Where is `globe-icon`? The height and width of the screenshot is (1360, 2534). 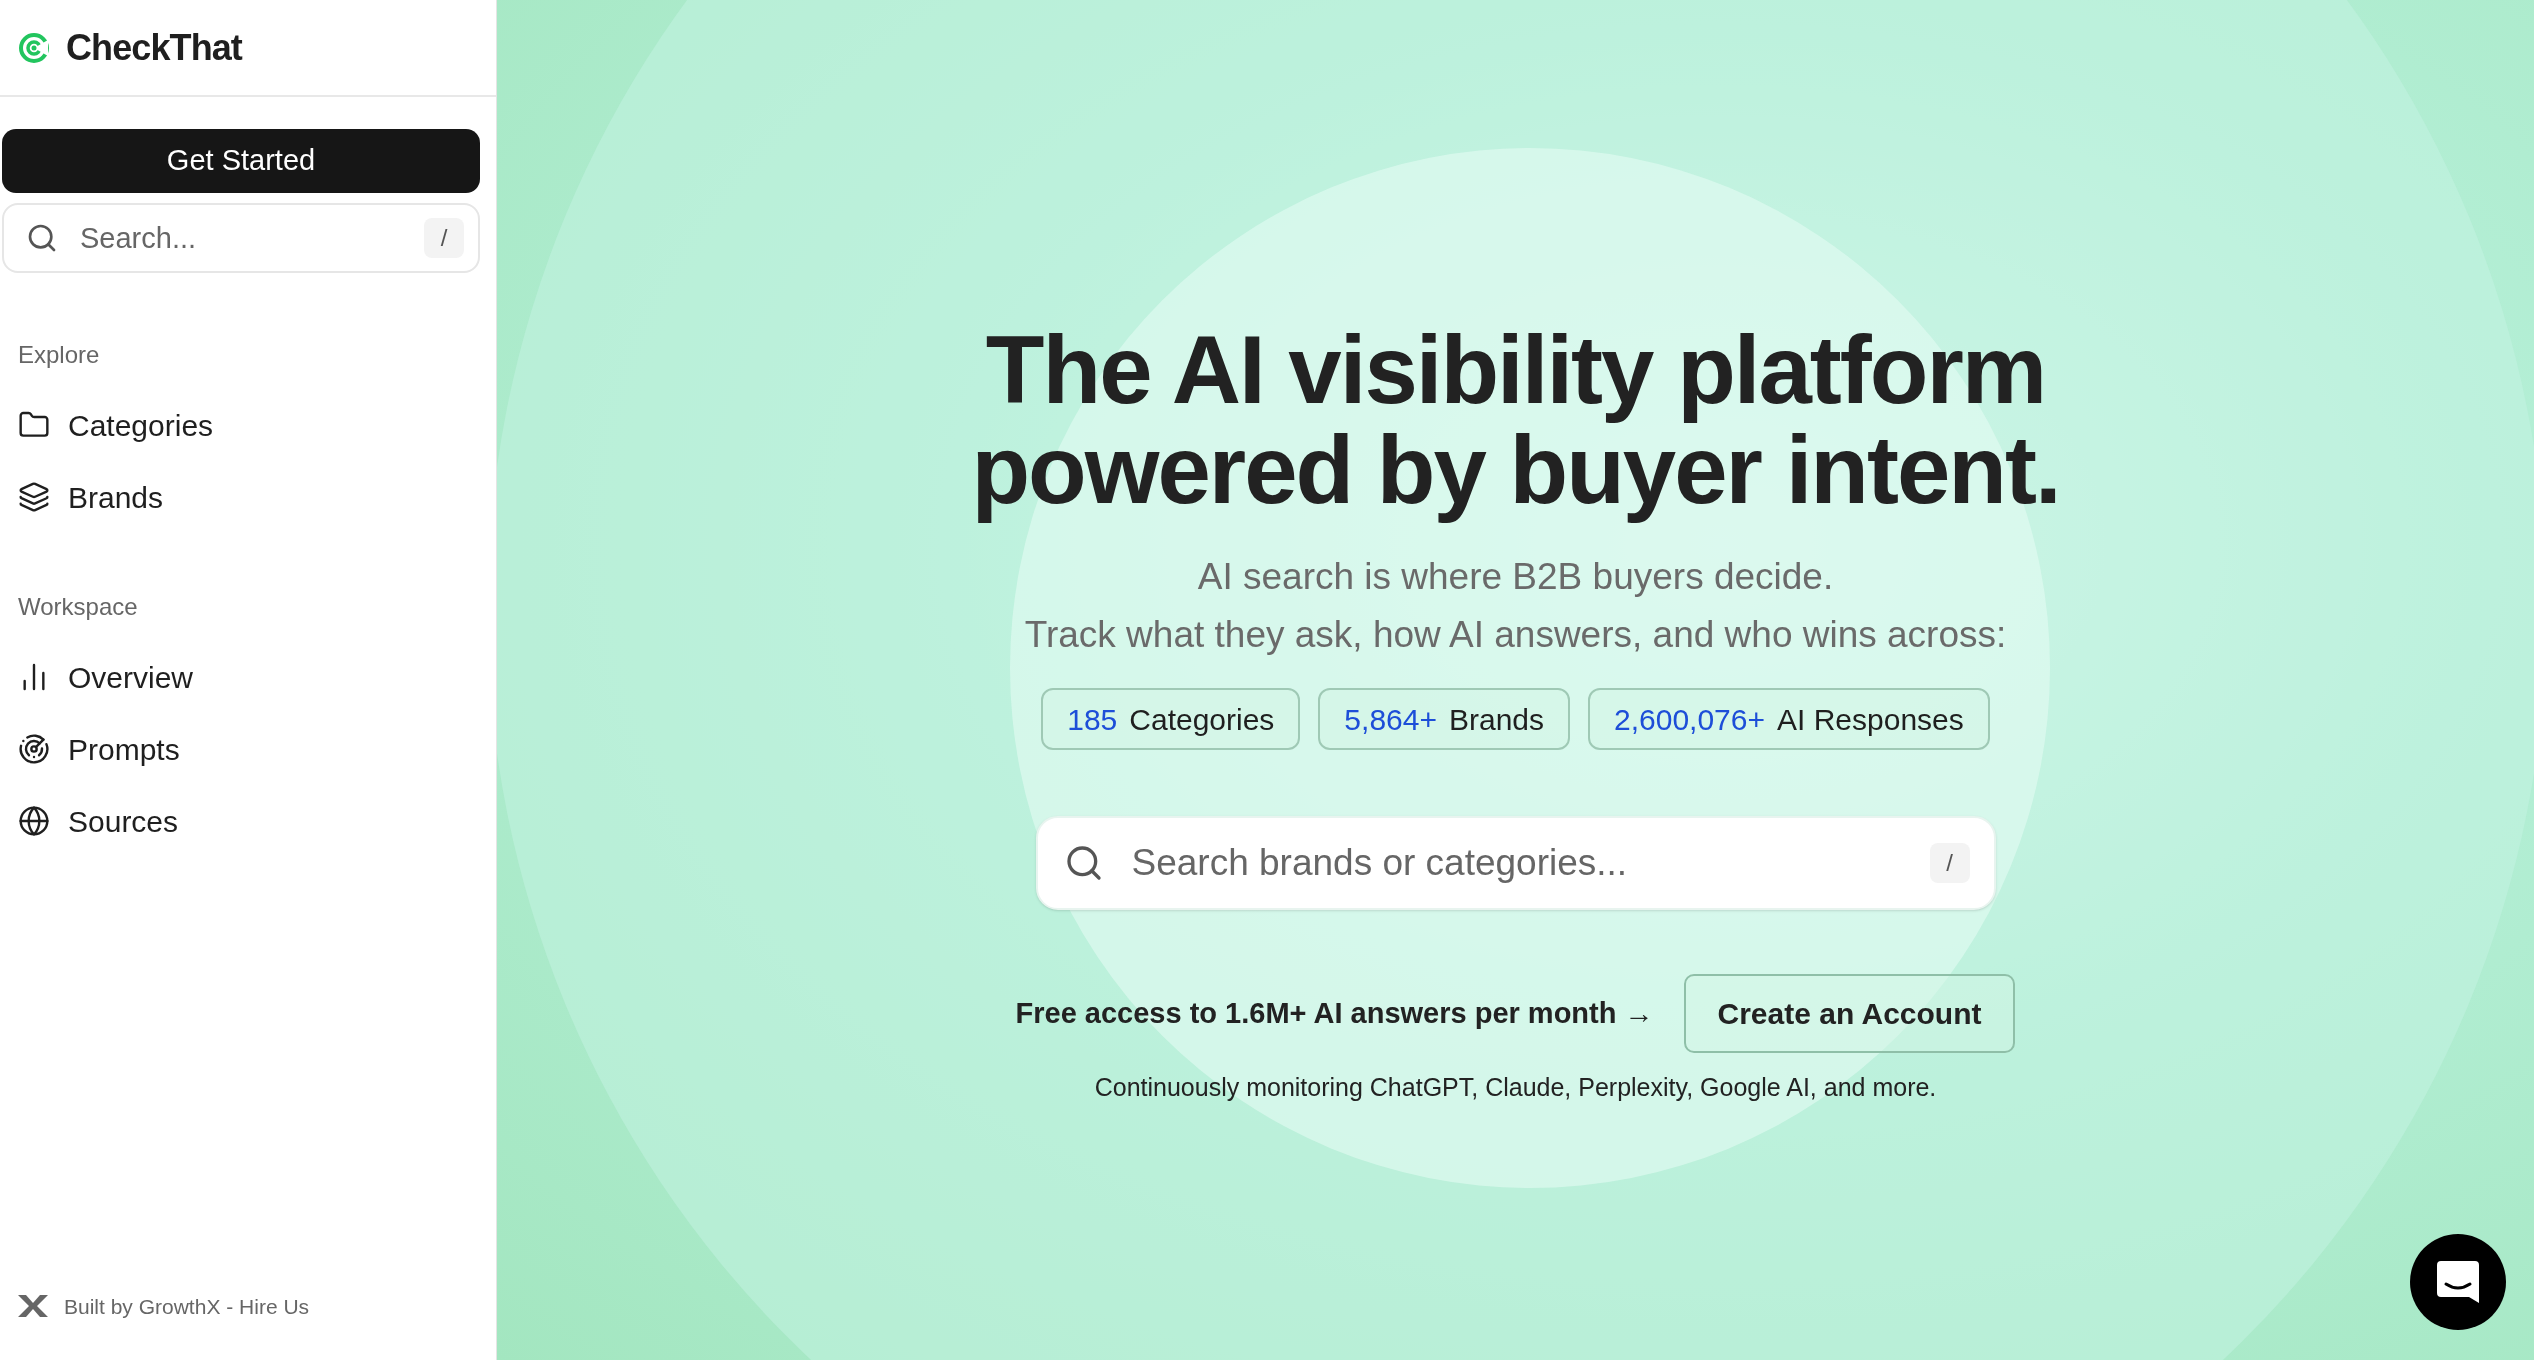 globe-icon is located at coordinates (34, 821).